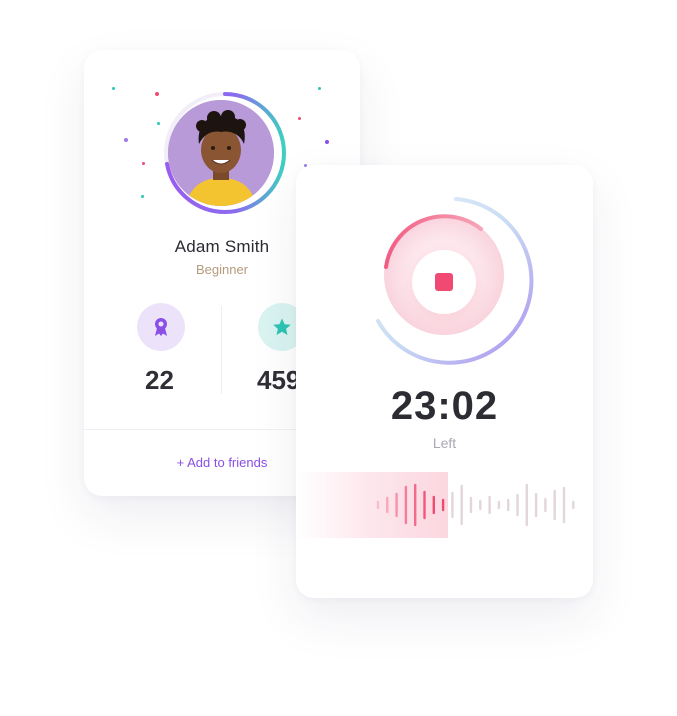  I want to click on stop-button, so click(444, 282).